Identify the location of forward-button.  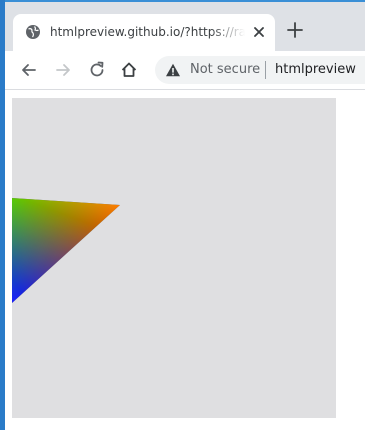
(63, 70).